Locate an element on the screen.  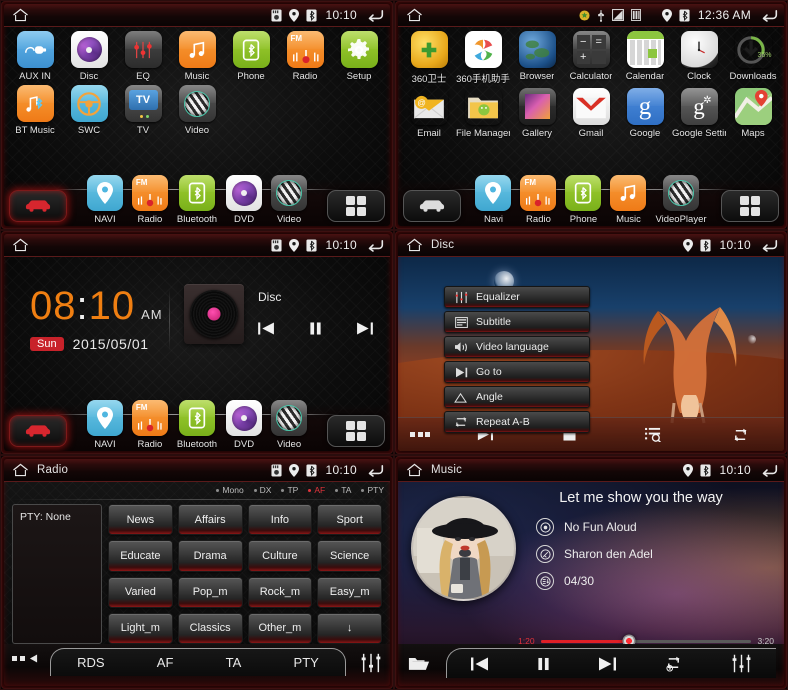
pty-button: Rock_m is located at coordinates (280, 592).